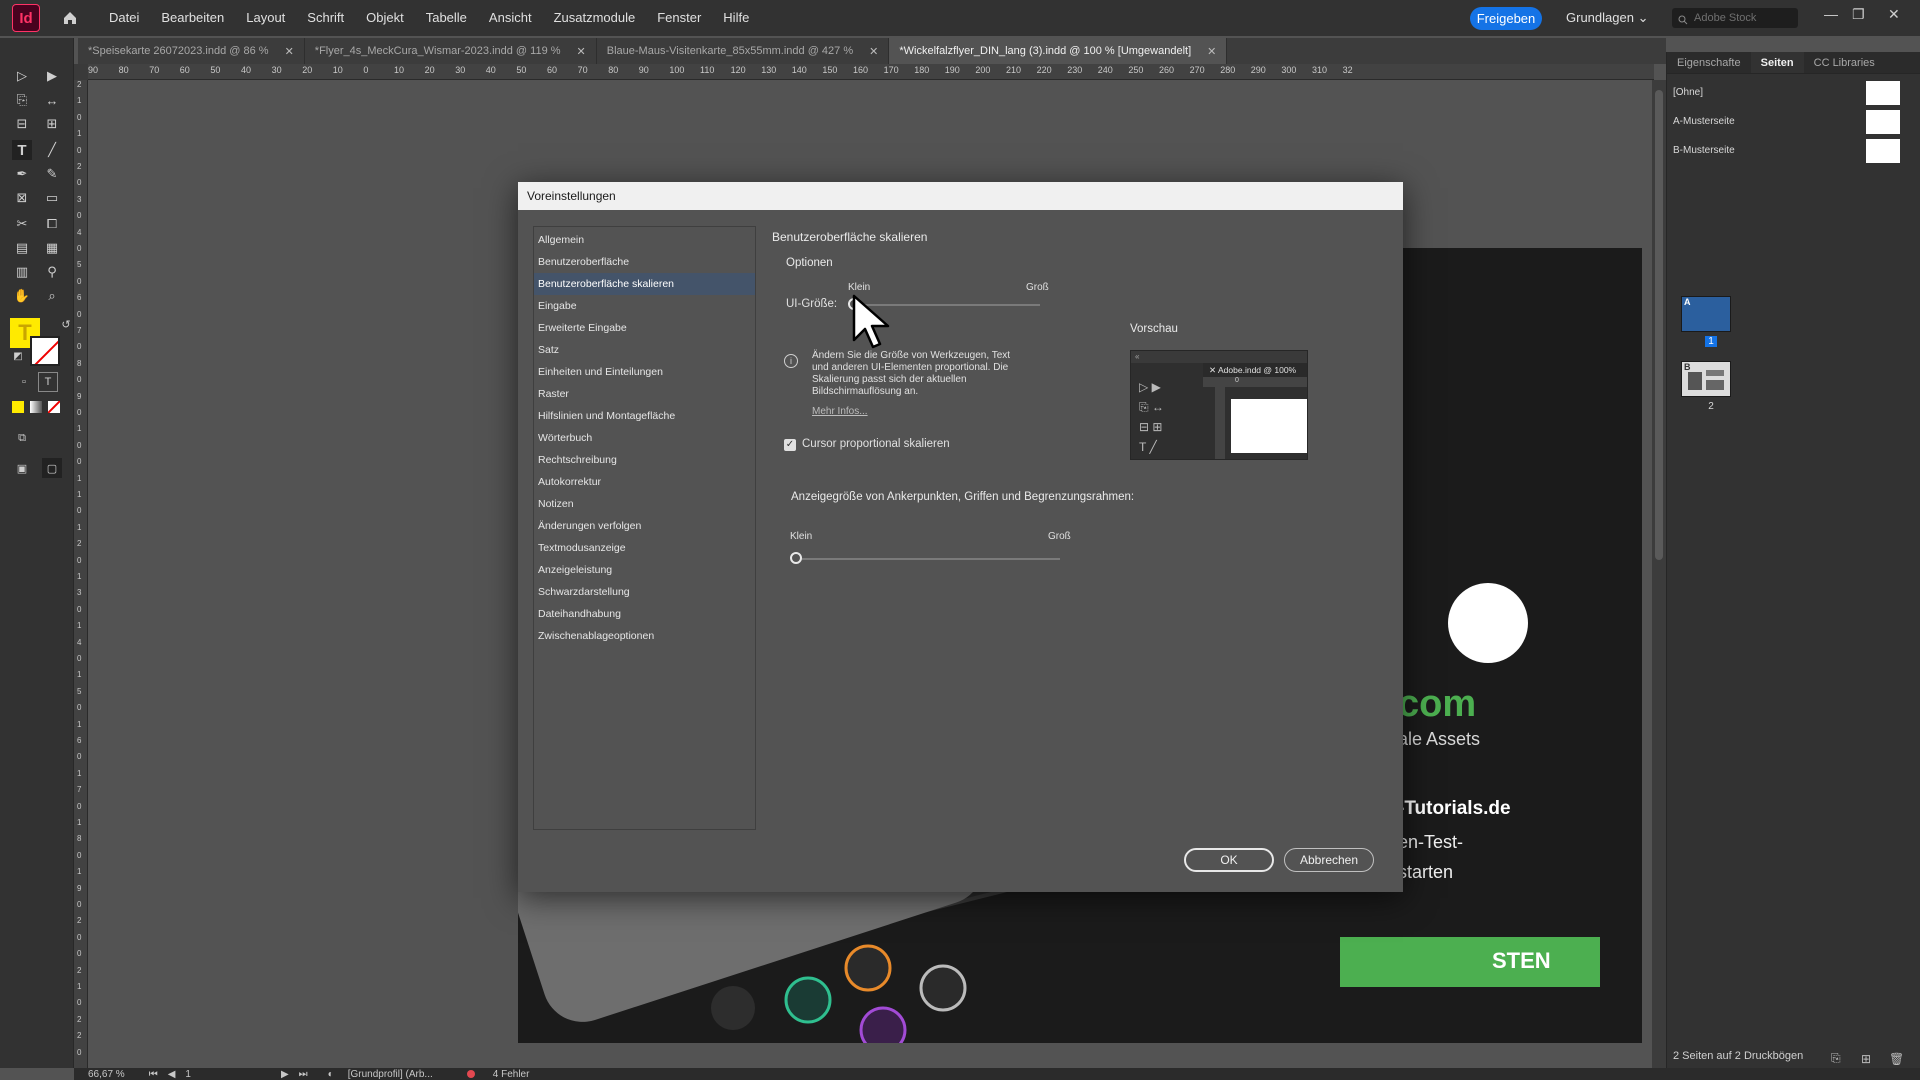  Describe the element at coordinates (22, 224) in the screenshot. I see `scissors-tool-icon: ✂` at that location.